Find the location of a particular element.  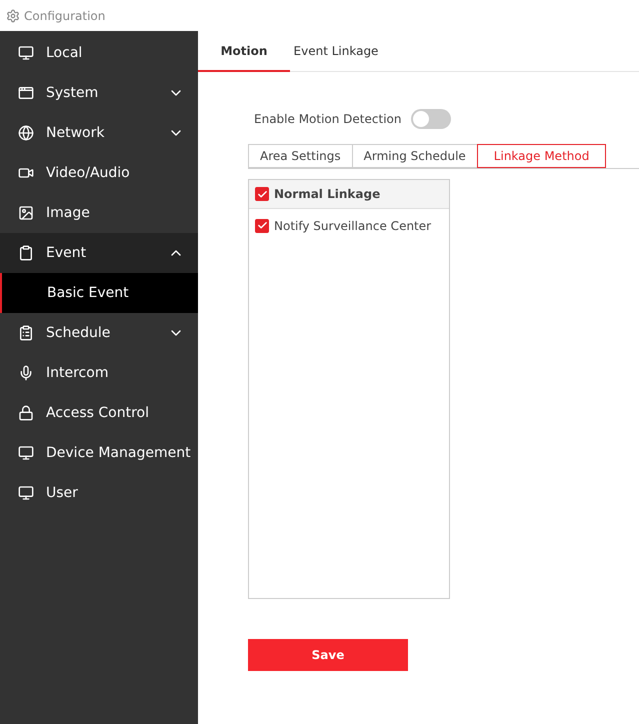

checkbox-label: Notify Surveillance Center is located at coordinates (353, 225).